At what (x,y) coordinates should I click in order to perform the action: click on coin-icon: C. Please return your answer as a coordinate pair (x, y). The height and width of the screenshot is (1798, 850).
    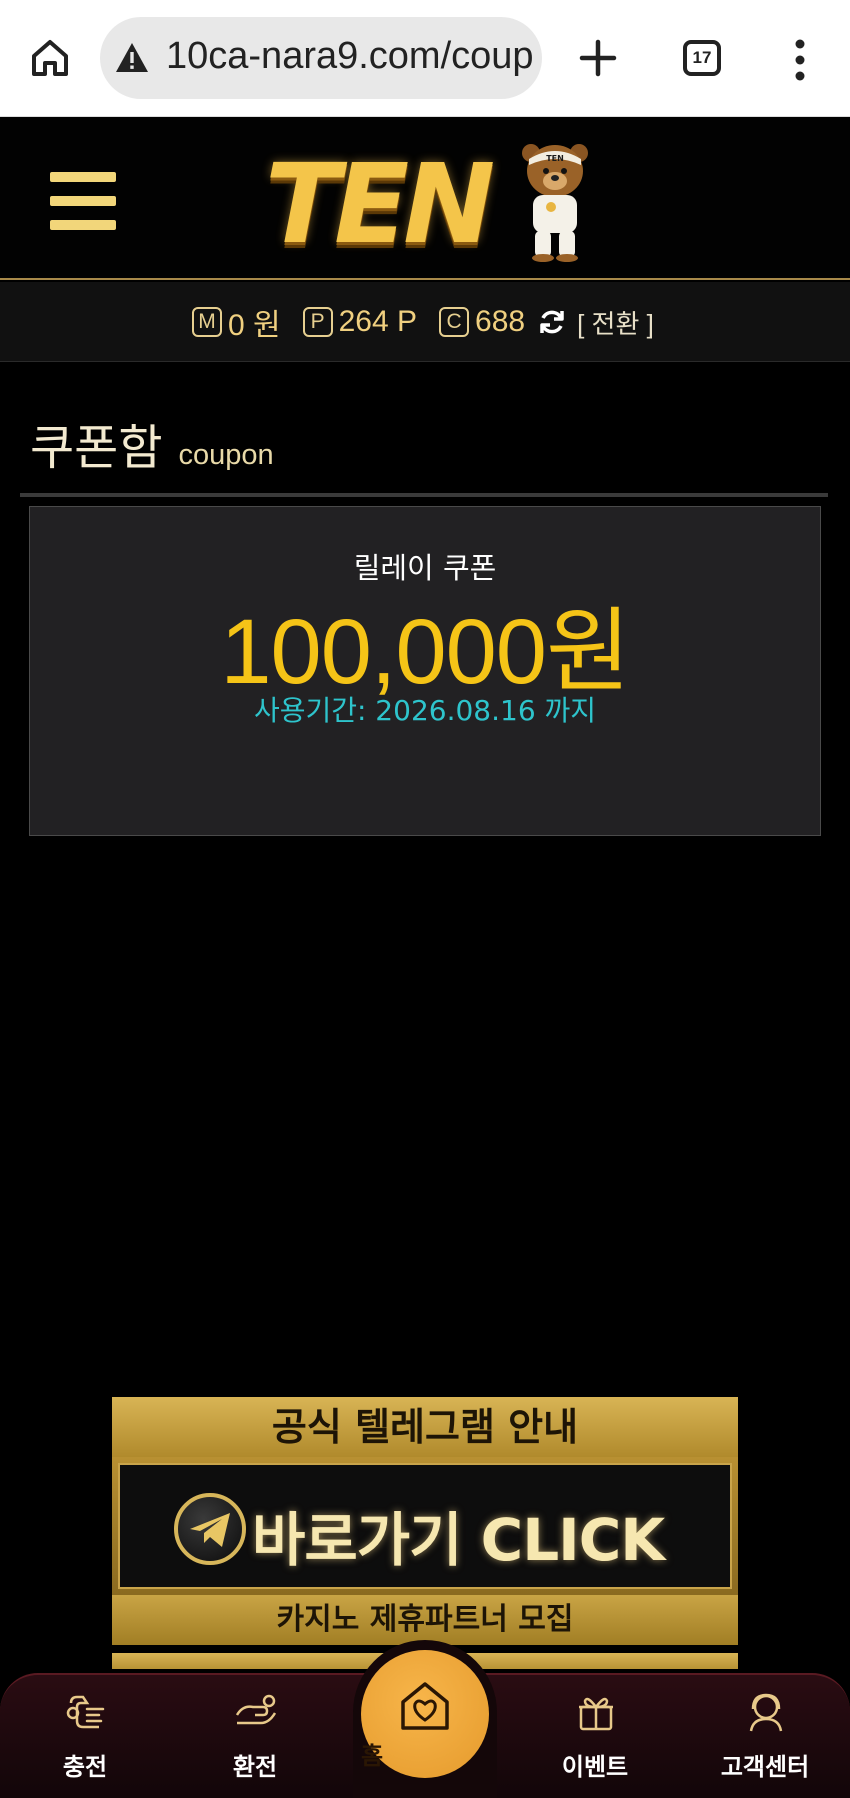
    Looking at the image, I should click on (454, 322).